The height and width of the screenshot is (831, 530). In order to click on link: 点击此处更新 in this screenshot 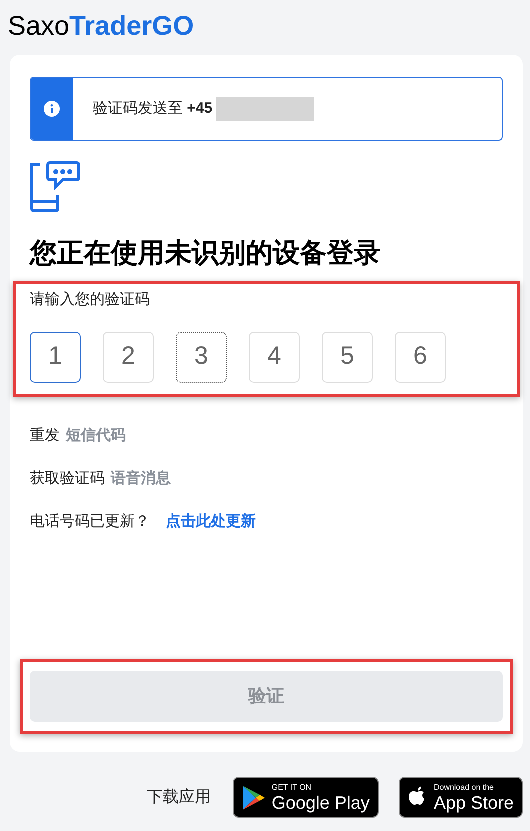, I will do `click(211, 521)`.